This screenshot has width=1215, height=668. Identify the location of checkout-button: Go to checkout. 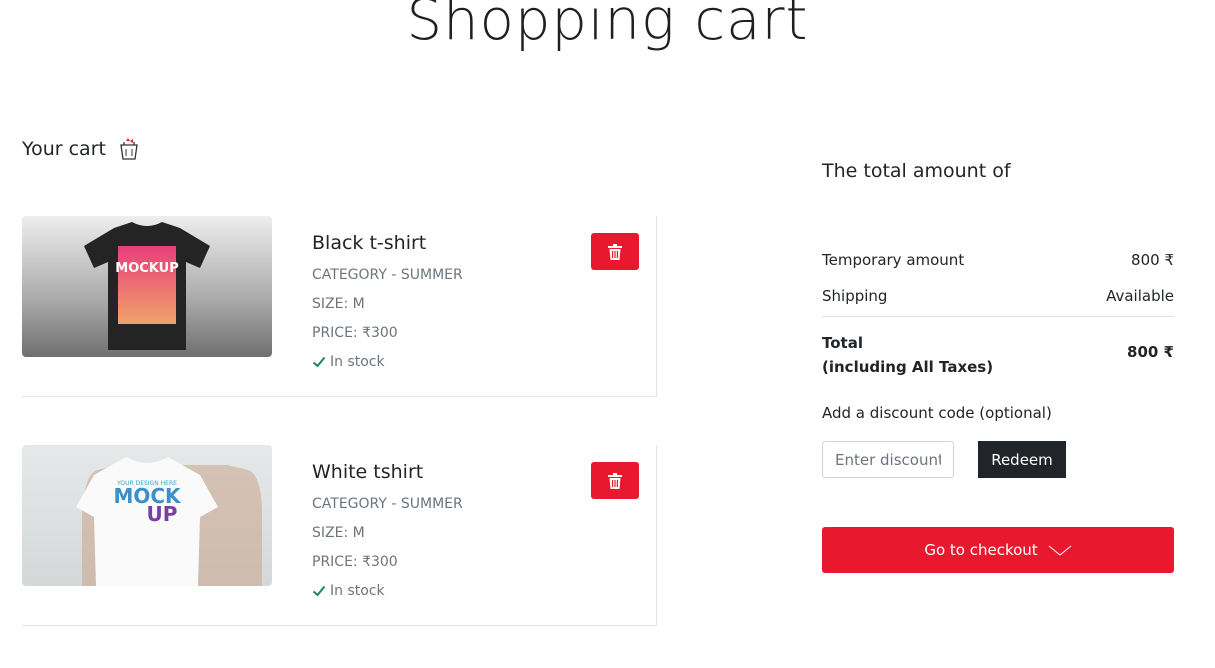
(998, 550).